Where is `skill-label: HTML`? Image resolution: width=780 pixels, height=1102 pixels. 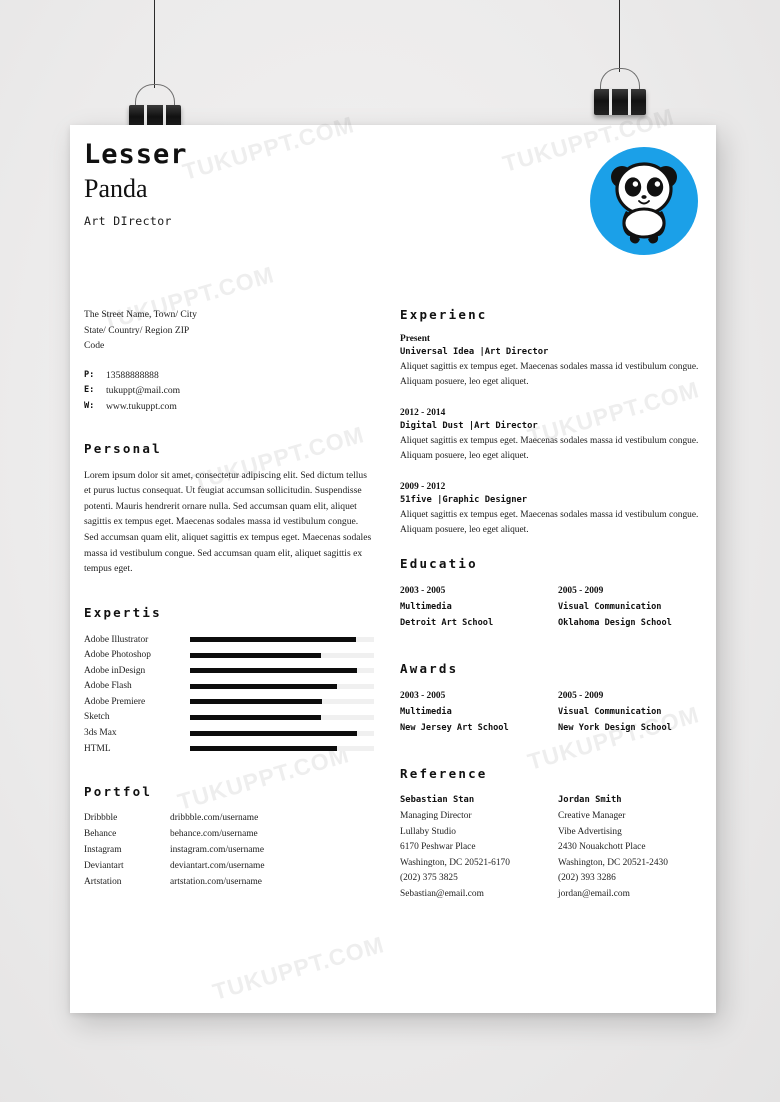
skill-label: HTML is located at coordinates (97, 748).